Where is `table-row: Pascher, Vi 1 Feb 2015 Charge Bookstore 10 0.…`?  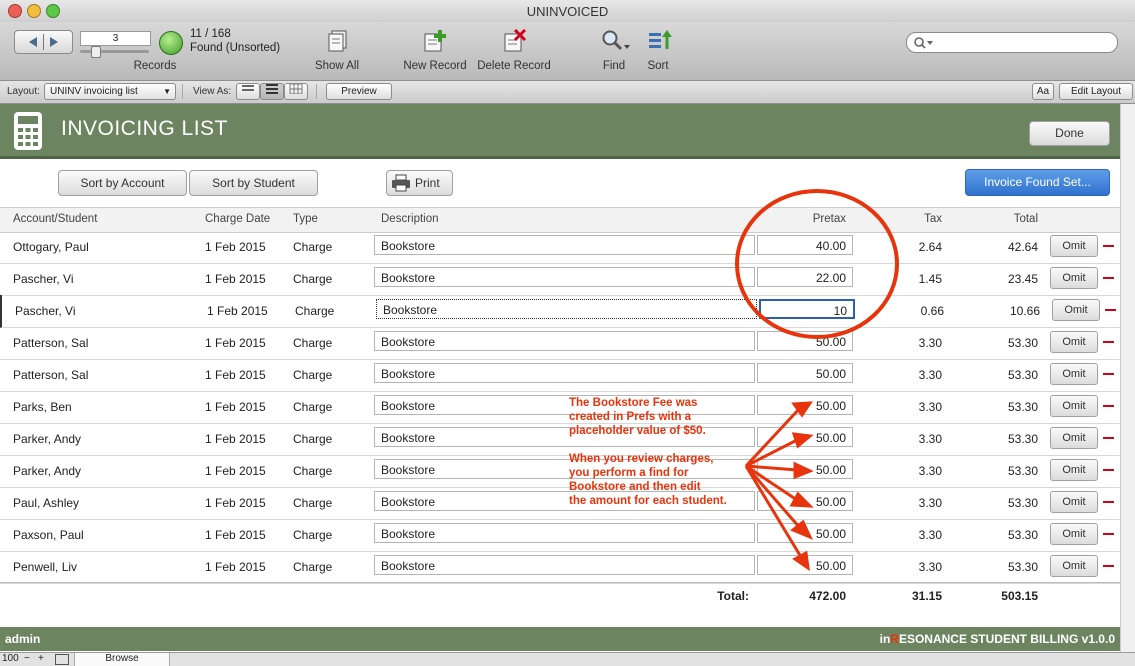 table-row: Pascher, Vi 1 Feb 2015 Charge Bookstore 10 0.… is located at coordinates (561, 311).